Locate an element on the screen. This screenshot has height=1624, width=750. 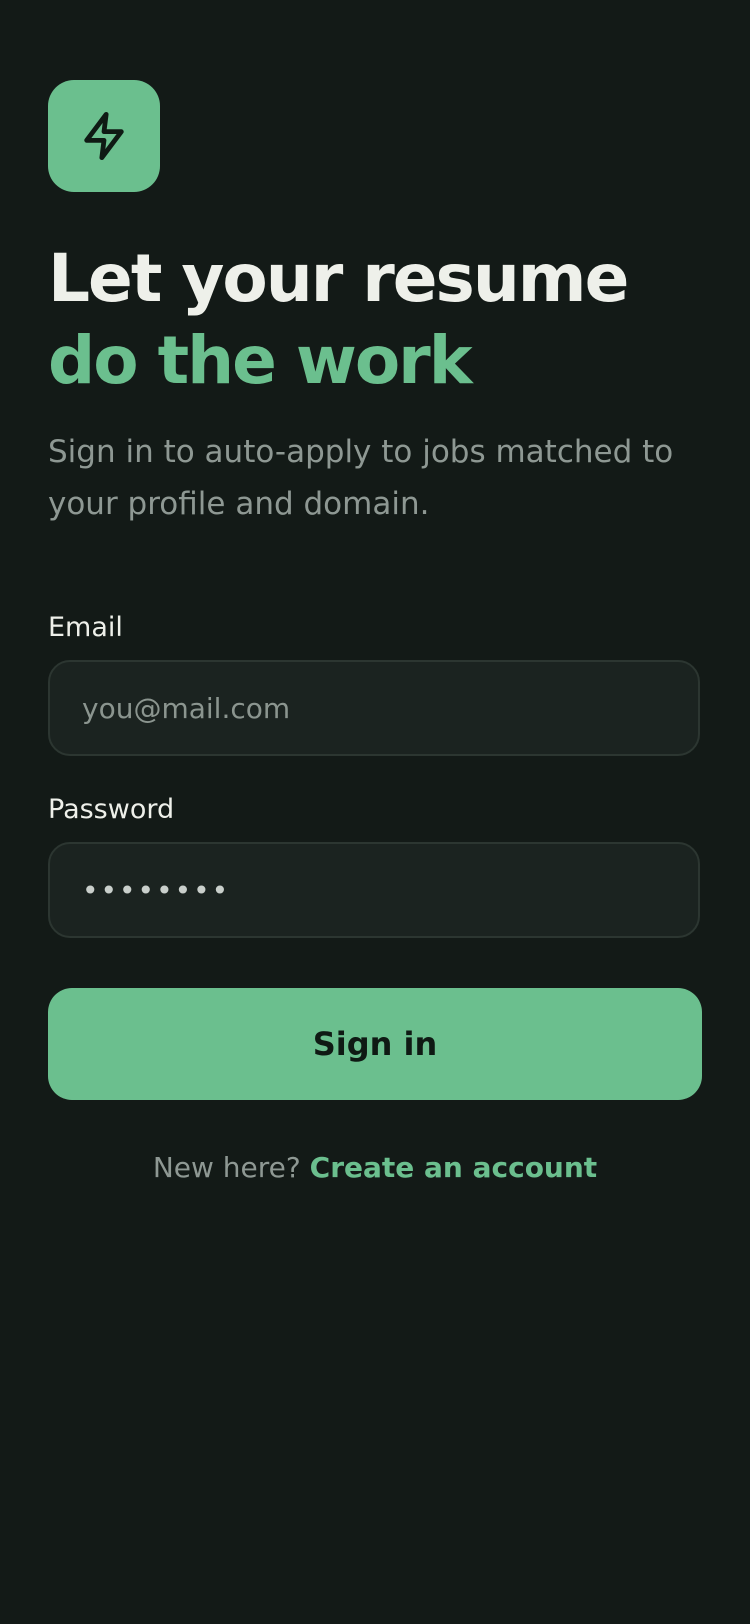
lightning-bolt-icon is located at coordinates (104, 136).